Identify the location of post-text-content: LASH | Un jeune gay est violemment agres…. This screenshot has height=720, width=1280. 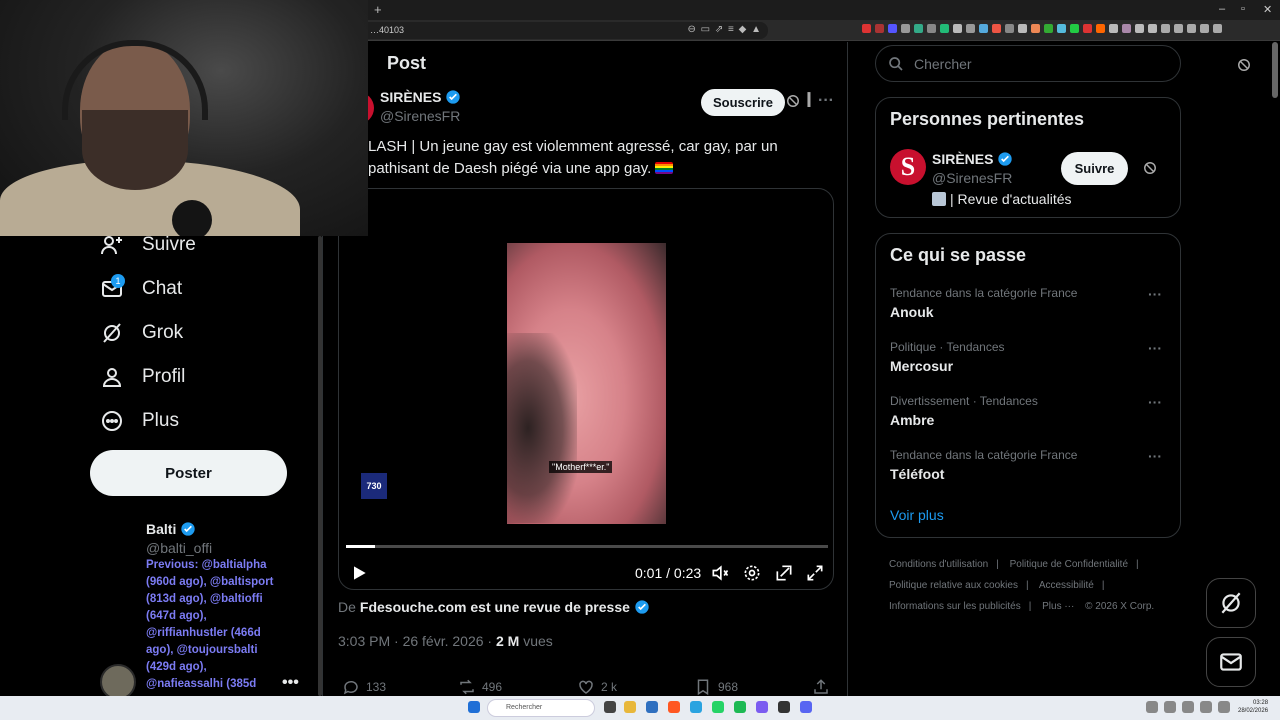
(573, 157).